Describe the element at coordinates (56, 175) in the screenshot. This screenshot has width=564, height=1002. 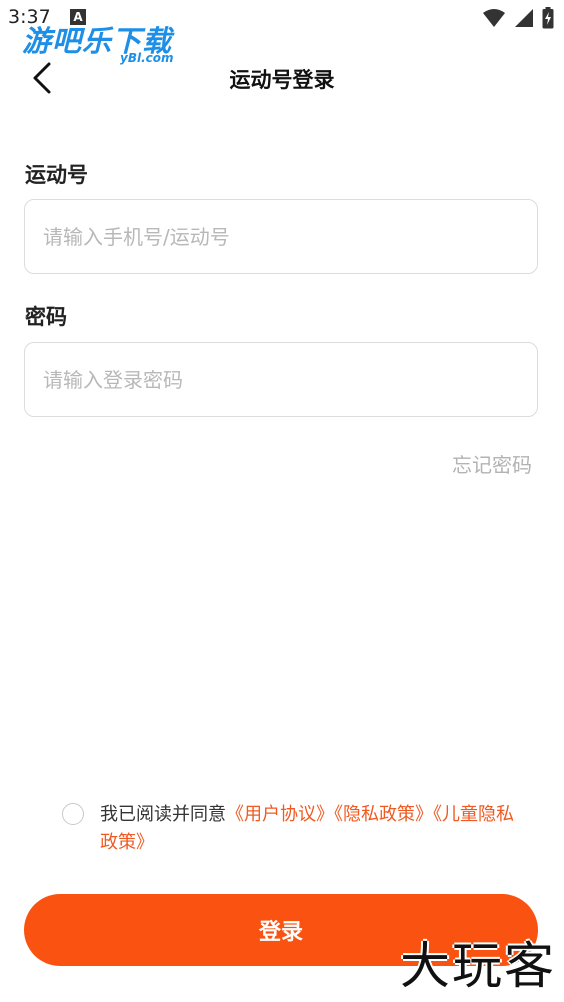
I see `account-label: 运动号` at that location.